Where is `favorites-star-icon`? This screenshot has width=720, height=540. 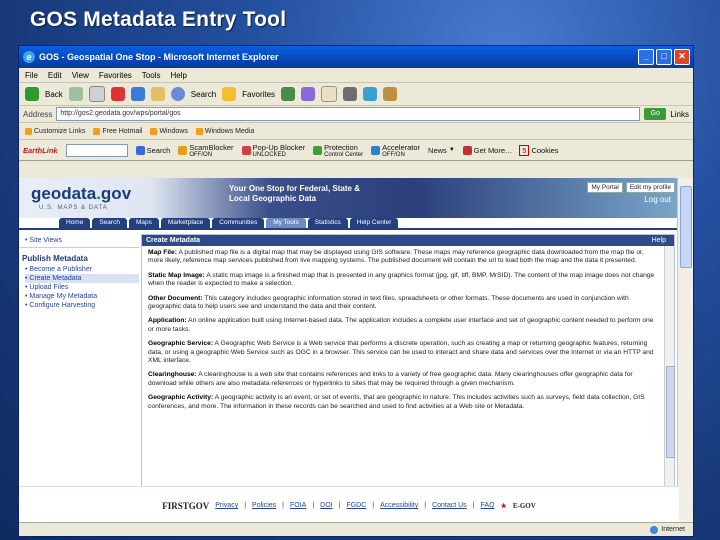 favorites-star-icon is located at coordinates (229, 94).